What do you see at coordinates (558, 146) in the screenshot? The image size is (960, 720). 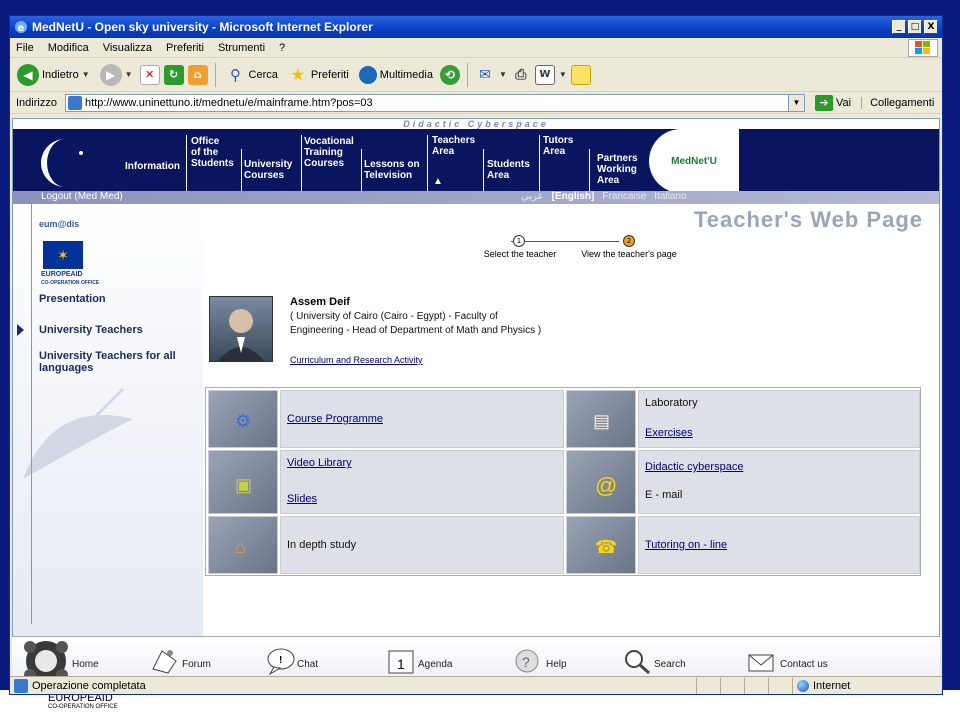 I see `nav-tutors-area: Tutors Area` at bounding box center [558, 146].